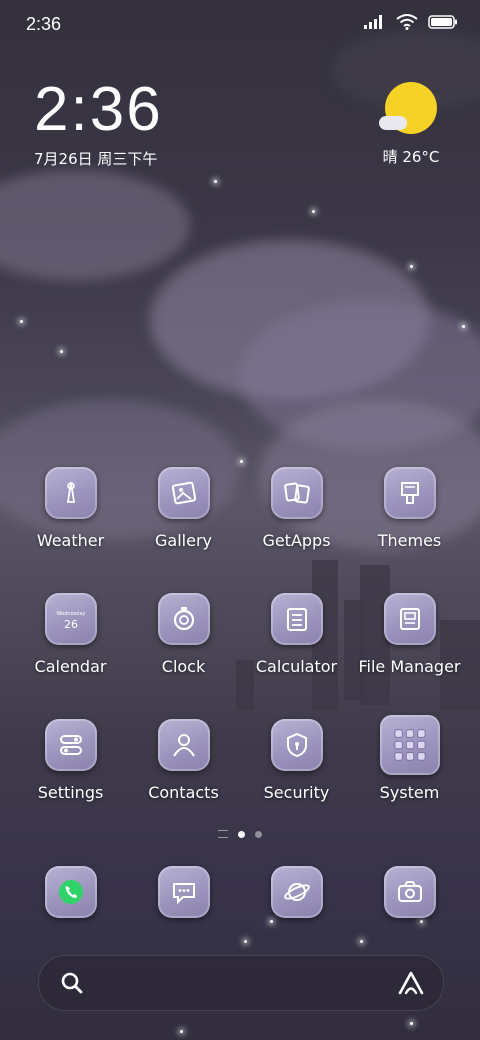  I want to click on dock-phone, so click(70, 892).